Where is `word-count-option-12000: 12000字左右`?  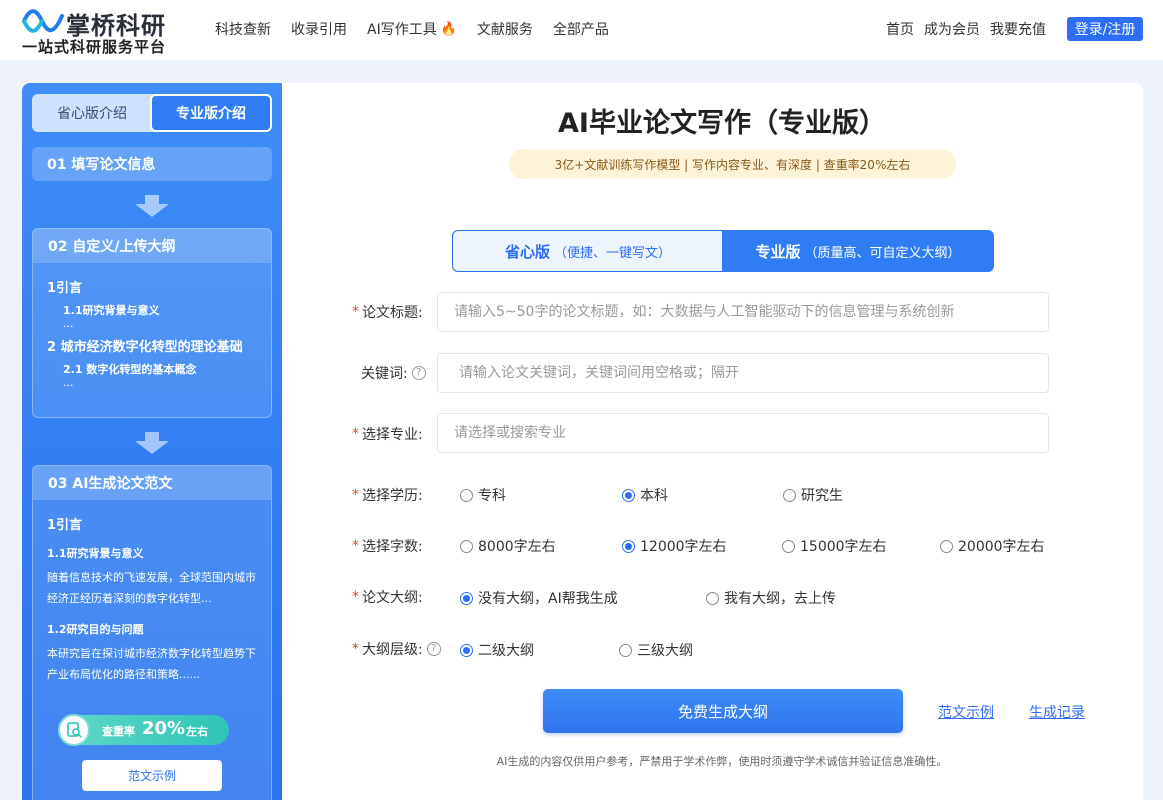 word-count-option-12000: 12000字左右 is located at coordinates (674, 546).